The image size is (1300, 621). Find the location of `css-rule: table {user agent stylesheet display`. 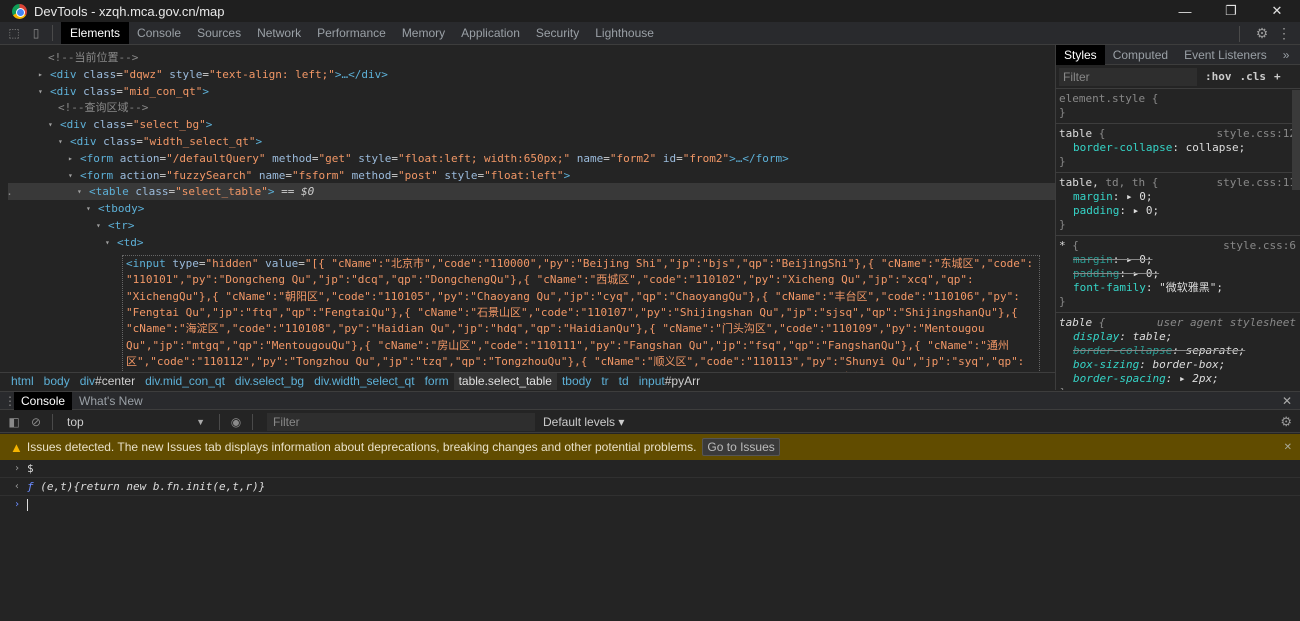

css-rule: table {user agent stylesheet display is located at coordinates (1178, 351).